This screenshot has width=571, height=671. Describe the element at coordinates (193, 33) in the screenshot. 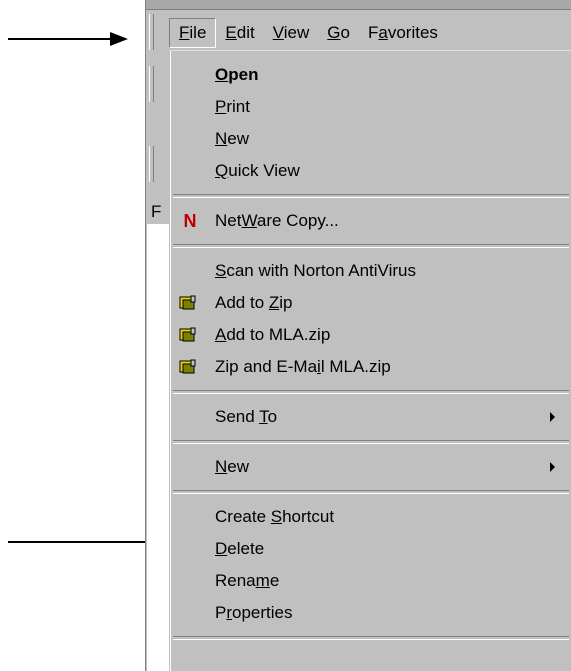

I see `menu-file: File` at that location.